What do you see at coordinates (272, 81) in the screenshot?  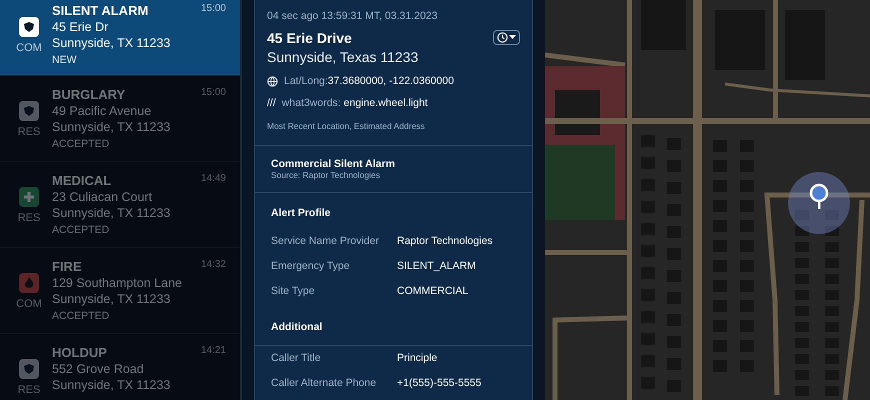 I see `globe-icon` at bounding box center [272, 81].